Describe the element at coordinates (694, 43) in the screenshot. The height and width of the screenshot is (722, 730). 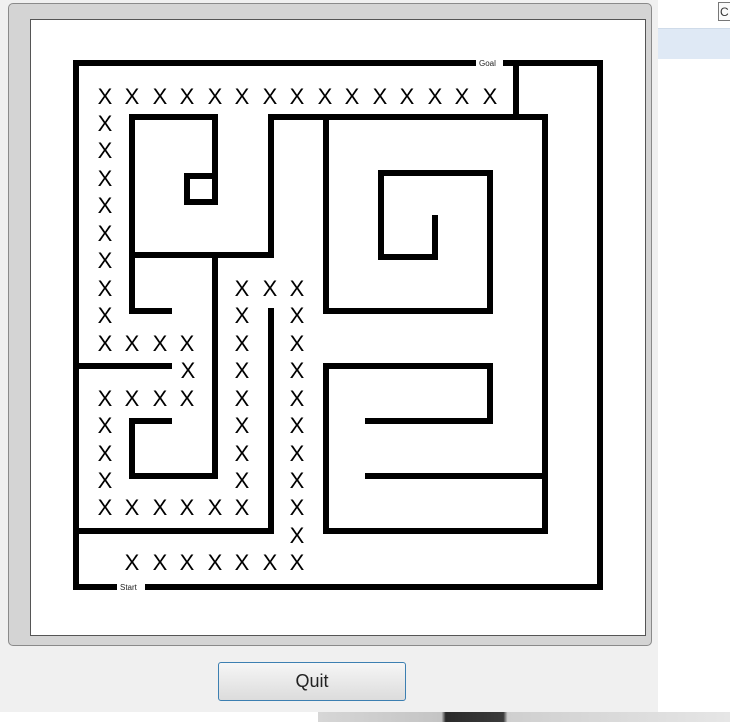
I see `background-window-toolbar` at that location.